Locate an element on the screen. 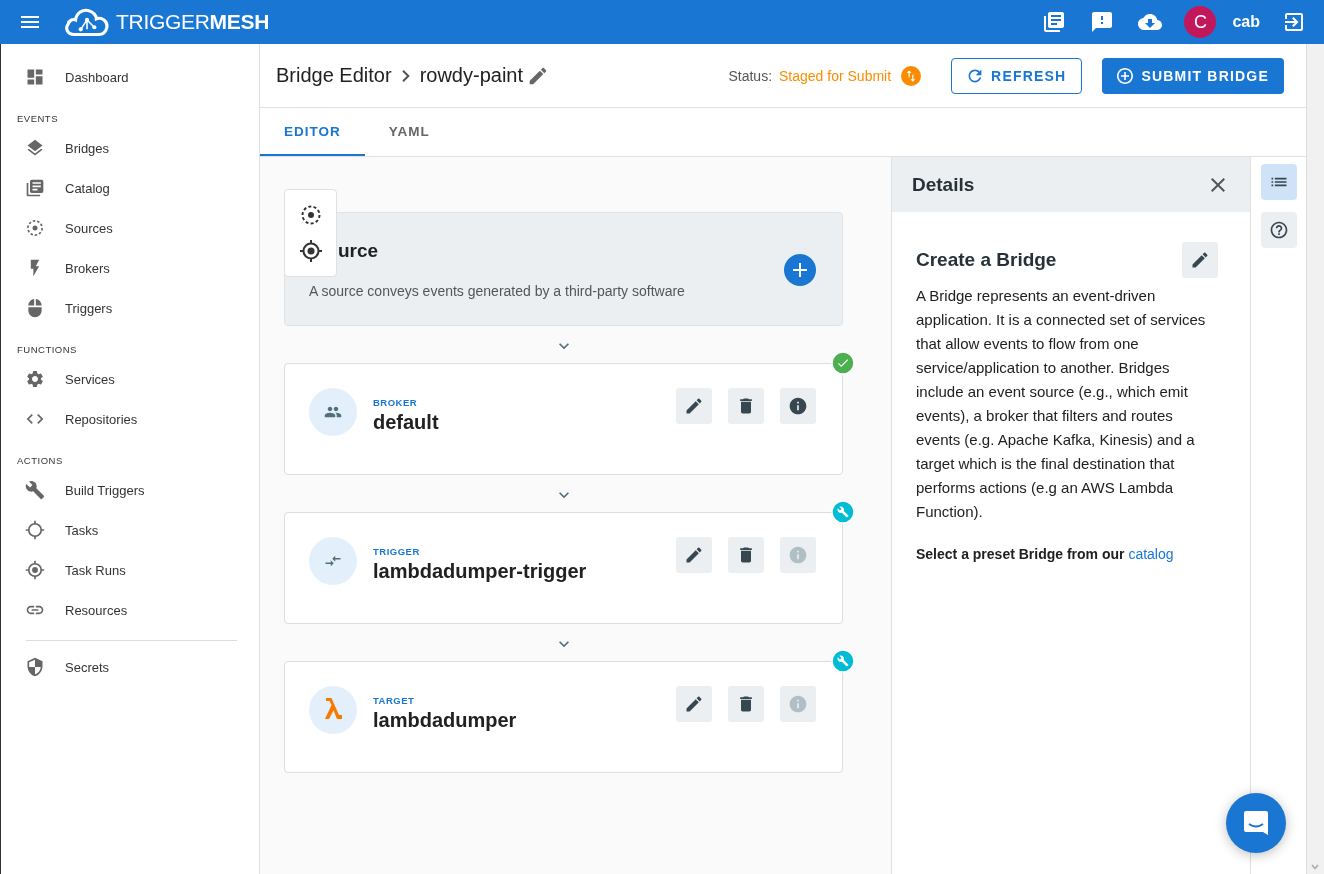 The height and width of the screenshot is (874, 1324). node-name: lambdadumper-trigger is located at coordinates (480, 571).